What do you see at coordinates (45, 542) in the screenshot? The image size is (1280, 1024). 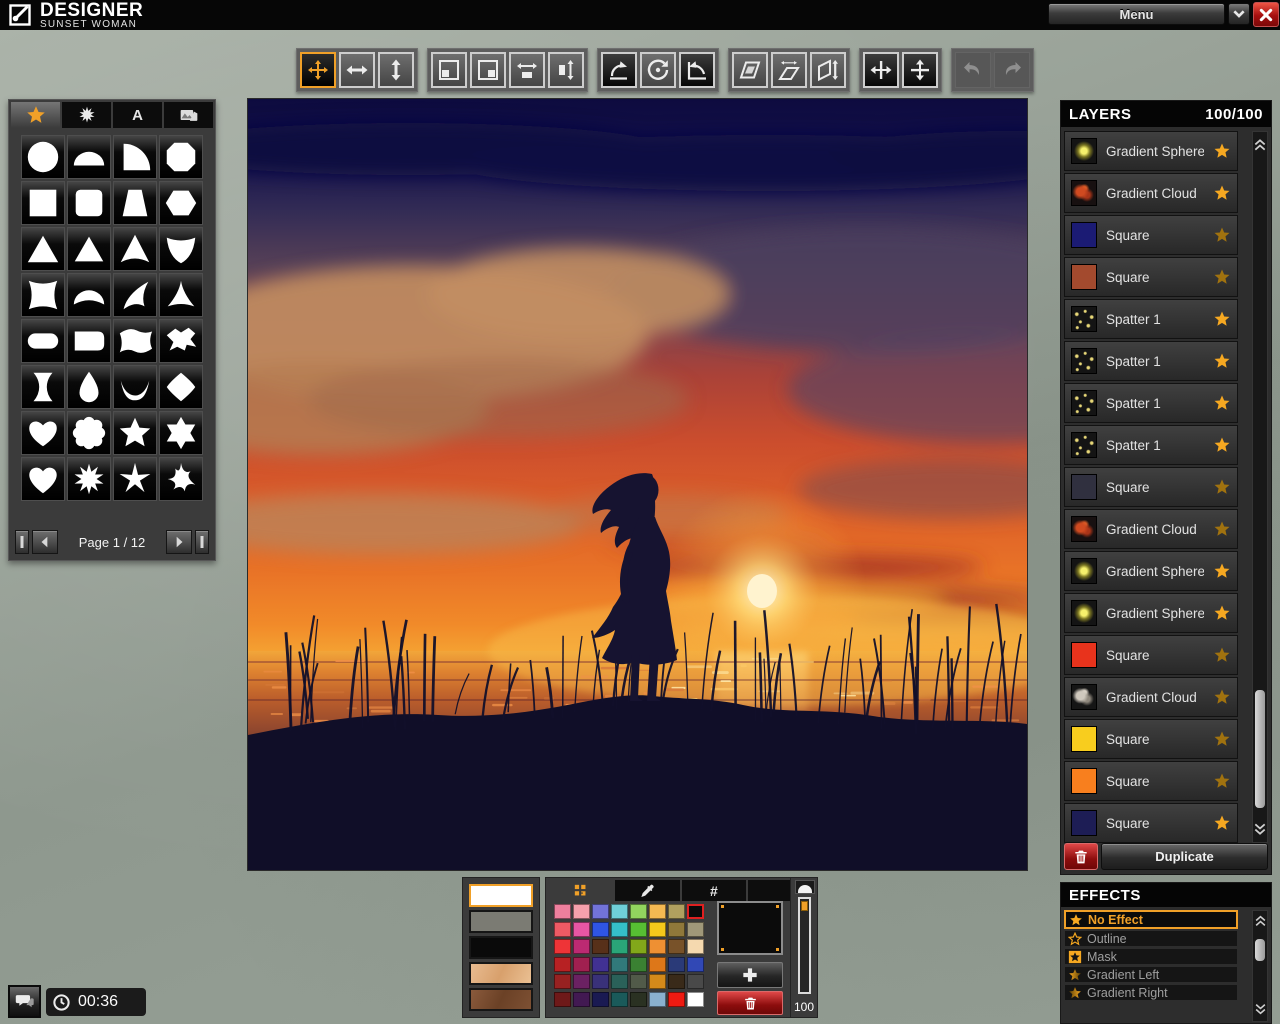 I see `previous-page-button` at bounding box center [45, 542].